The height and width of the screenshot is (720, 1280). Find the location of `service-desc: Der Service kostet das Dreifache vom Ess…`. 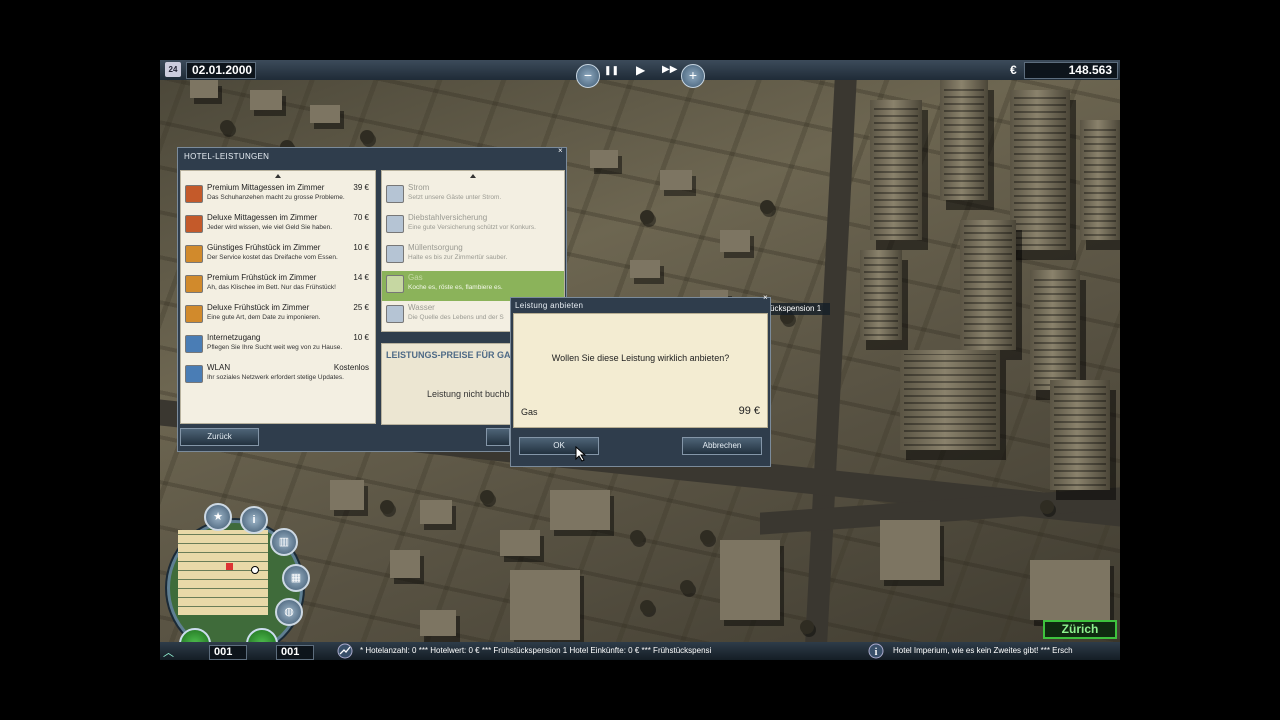

service-desc: Der Service kostet das Dreifache vom Ess… is located at coordinates (272, 257).